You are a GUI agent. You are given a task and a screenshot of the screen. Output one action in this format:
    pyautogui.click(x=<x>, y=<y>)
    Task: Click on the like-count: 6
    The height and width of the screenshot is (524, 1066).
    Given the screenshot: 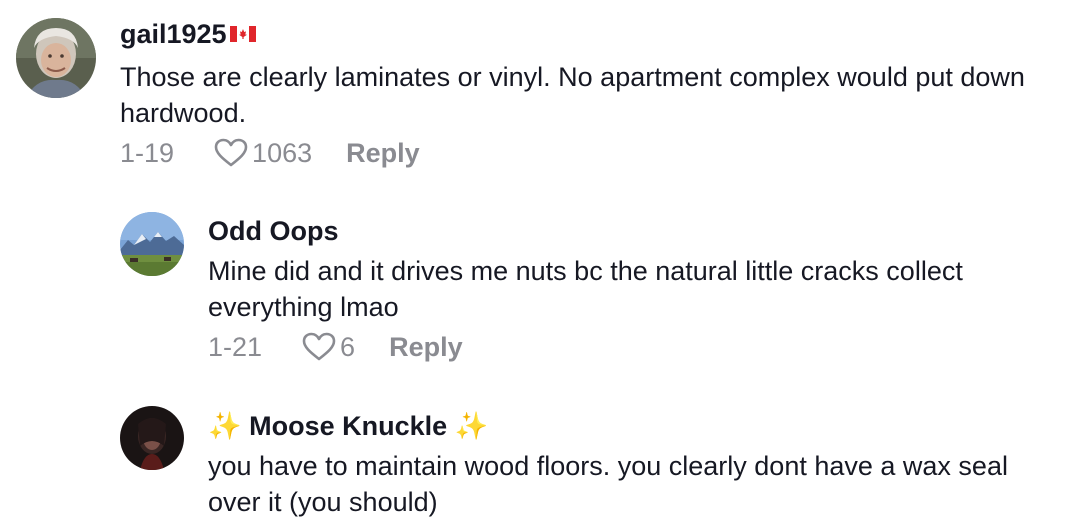 What is the action you would take?
    pyautogui.click(x=348, y=347)
    